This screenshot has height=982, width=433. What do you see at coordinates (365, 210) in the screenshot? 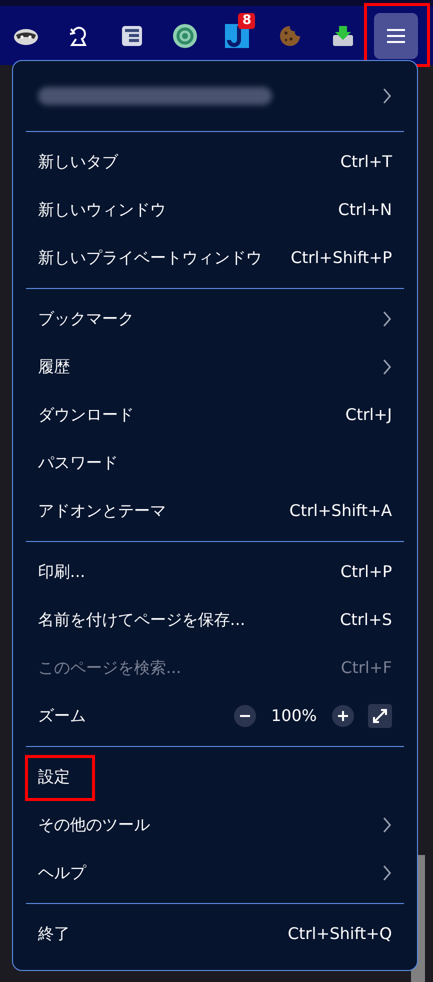
I see `shortcut-text: Ctrl+N` at bounding box center [365, 210].